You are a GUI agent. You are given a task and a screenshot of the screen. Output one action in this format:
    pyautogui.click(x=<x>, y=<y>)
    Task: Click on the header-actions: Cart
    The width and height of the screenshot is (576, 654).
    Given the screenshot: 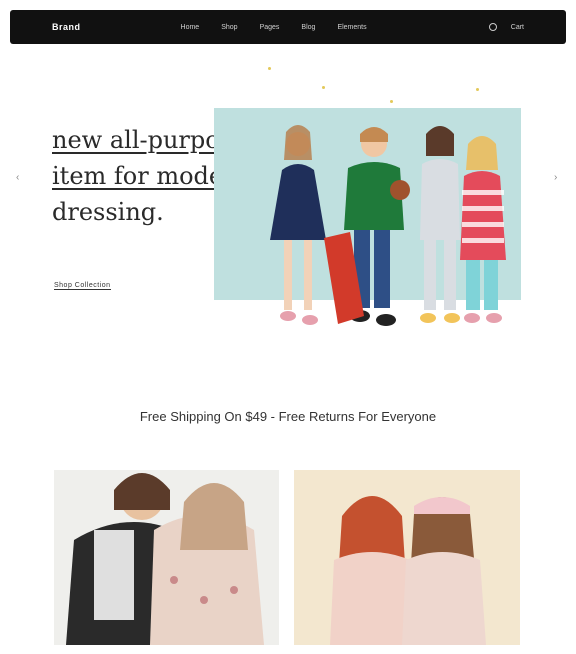 What is the action you would take?
    pyautogui.click(x=506, y=27)
    